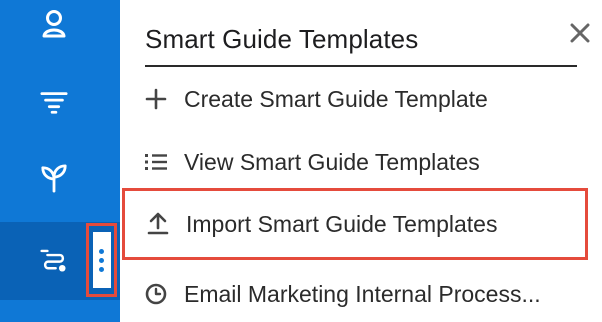 The height and width of the screenshot is (322, 602). I want to click on upload-icon, so click(158, 224).